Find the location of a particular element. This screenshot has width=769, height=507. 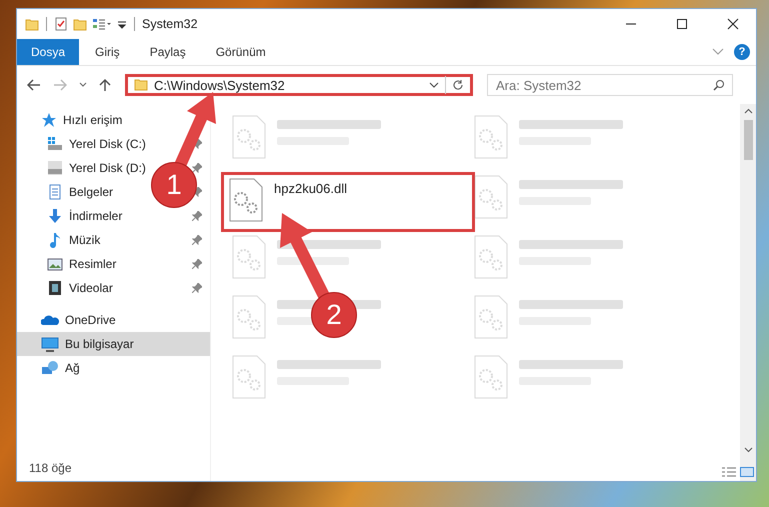

star-icon is located at coordinates (49, 120).